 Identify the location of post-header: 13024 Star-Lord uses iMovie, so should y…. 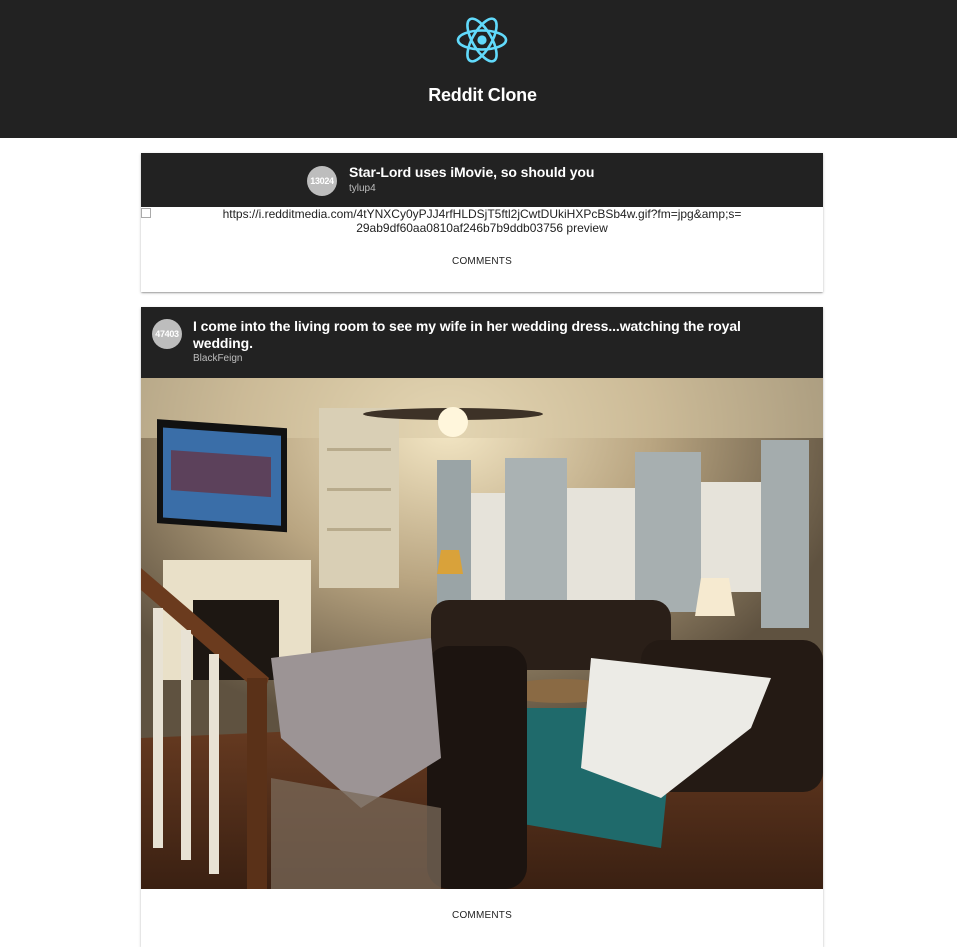
(482, 180).